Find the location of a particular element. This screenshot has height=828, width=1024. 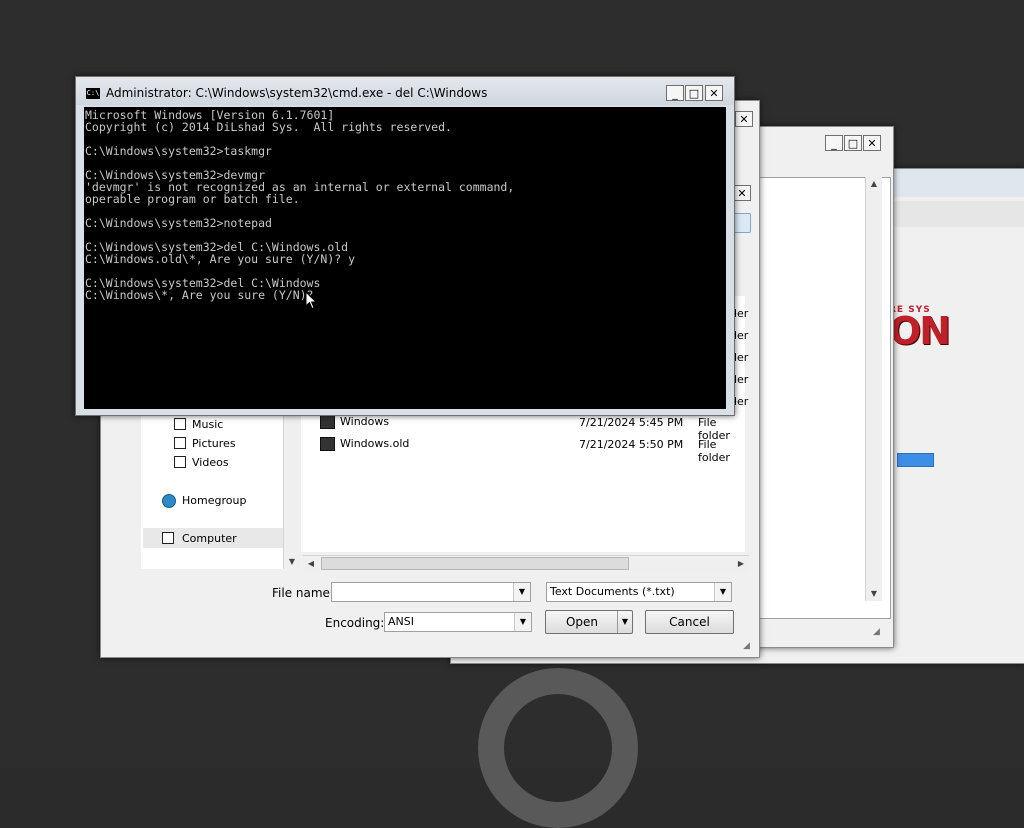

file-type-select: Text Documents (*.txt) ▼ is located at coordinates (639, 592).